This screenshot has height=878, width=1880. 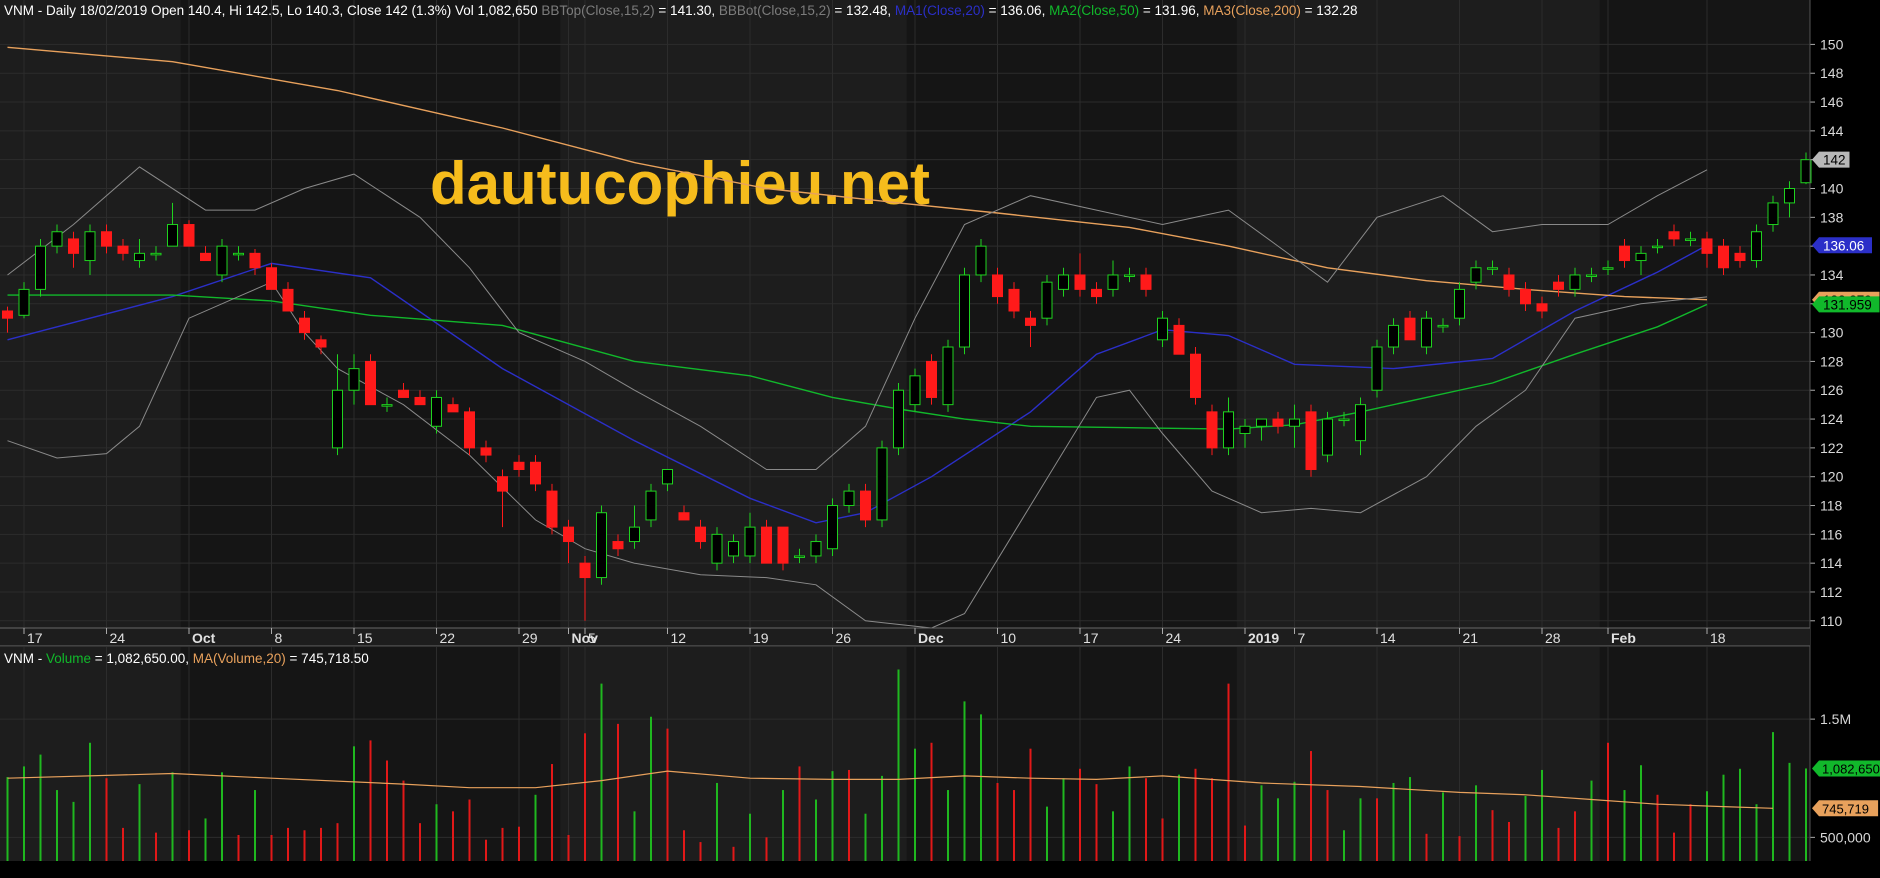 What do you see at coordinates (1832, 448) in the screenshot?
I see `price-tick-label: 122` at bounding box center [1832, 448].